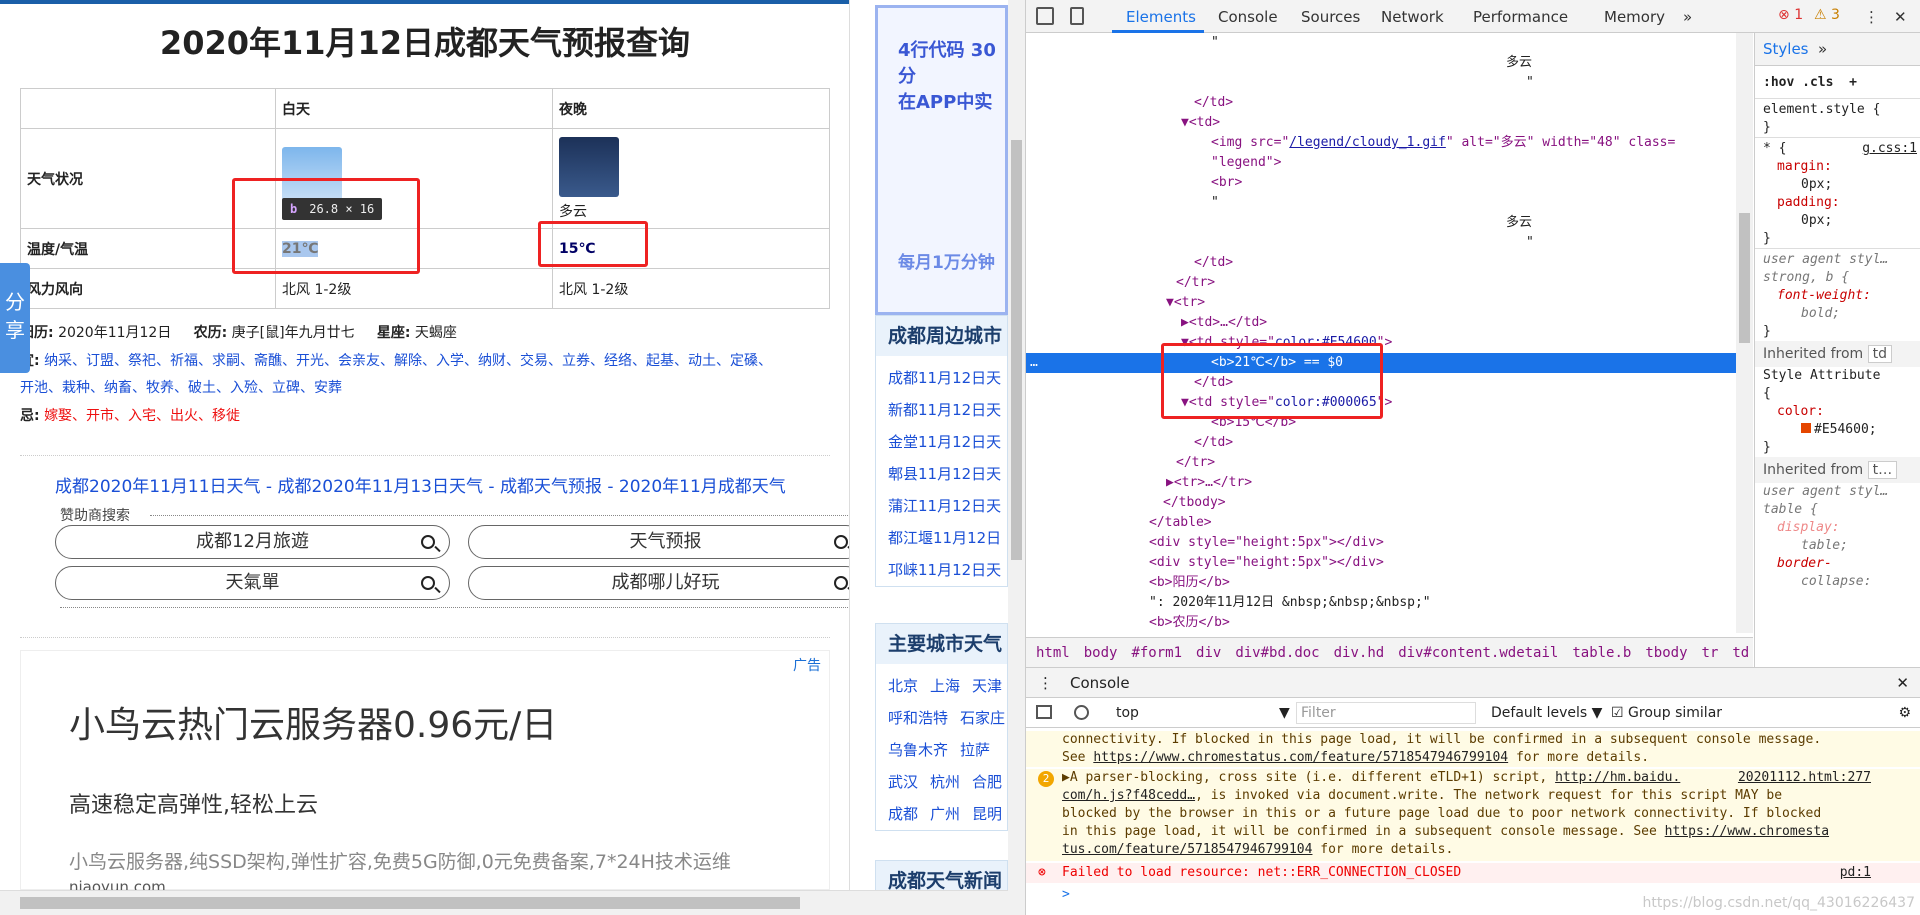  I want to click on console-link: https://www.chromesta, so click(1747, 831).